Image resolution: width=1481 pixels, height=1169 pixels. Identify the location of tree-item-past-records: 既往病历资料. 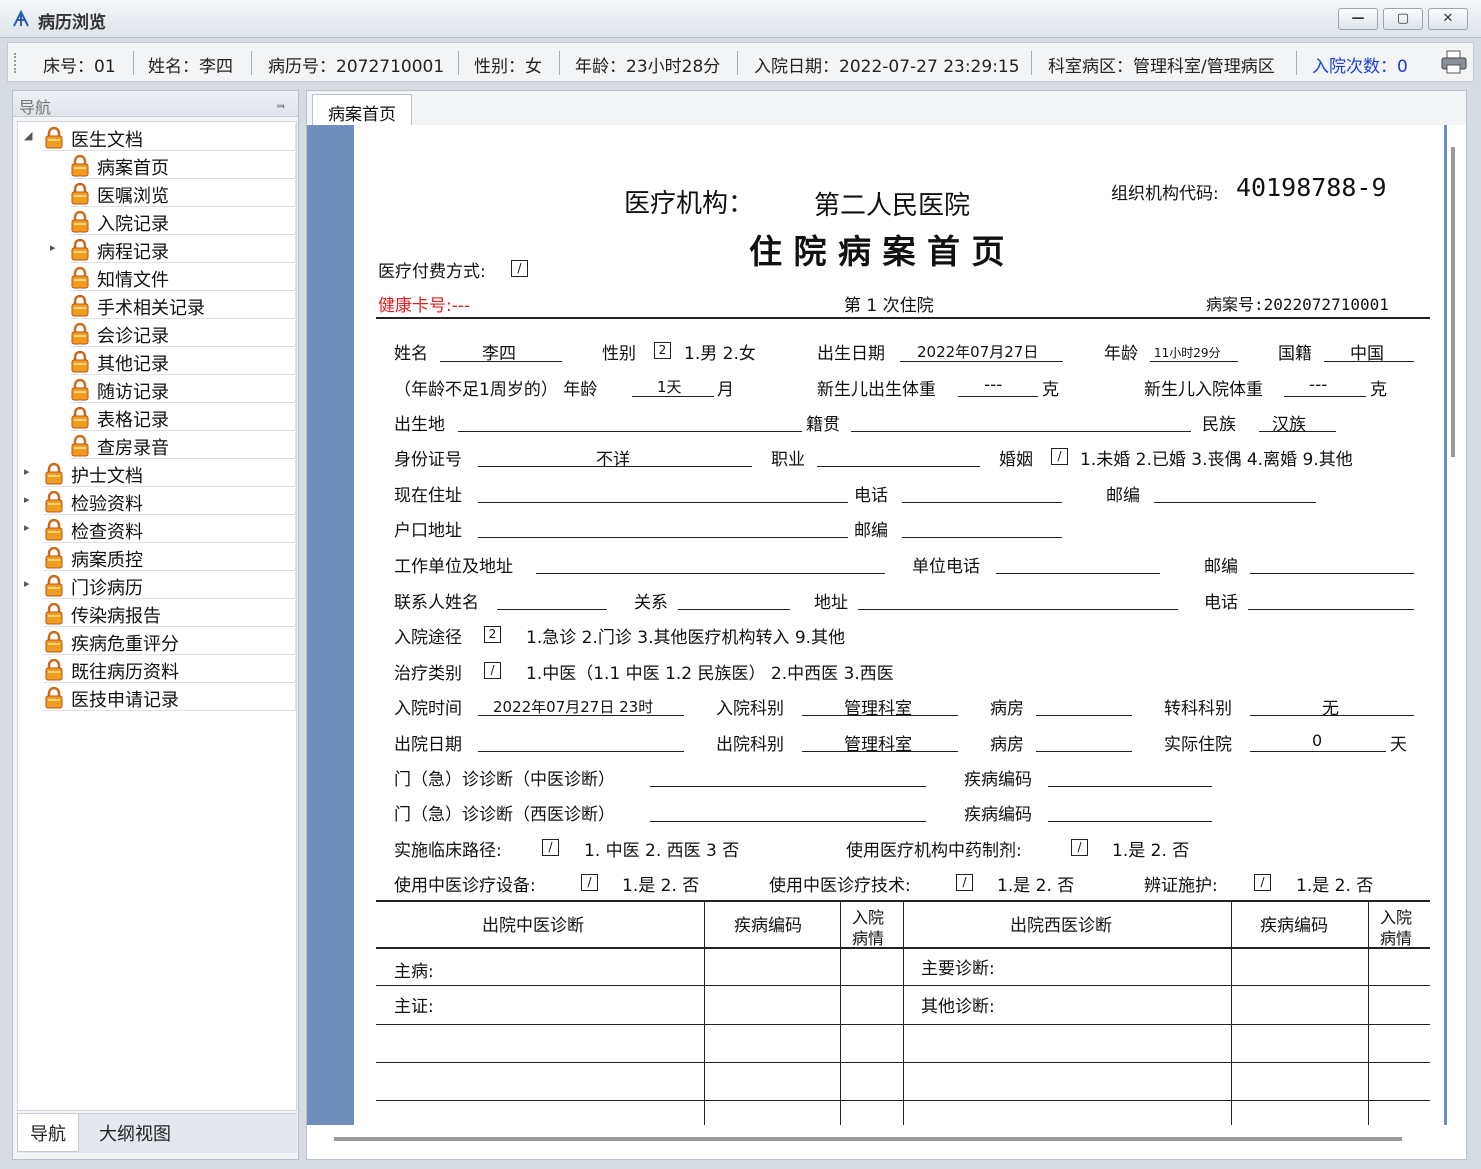
(170, 669).